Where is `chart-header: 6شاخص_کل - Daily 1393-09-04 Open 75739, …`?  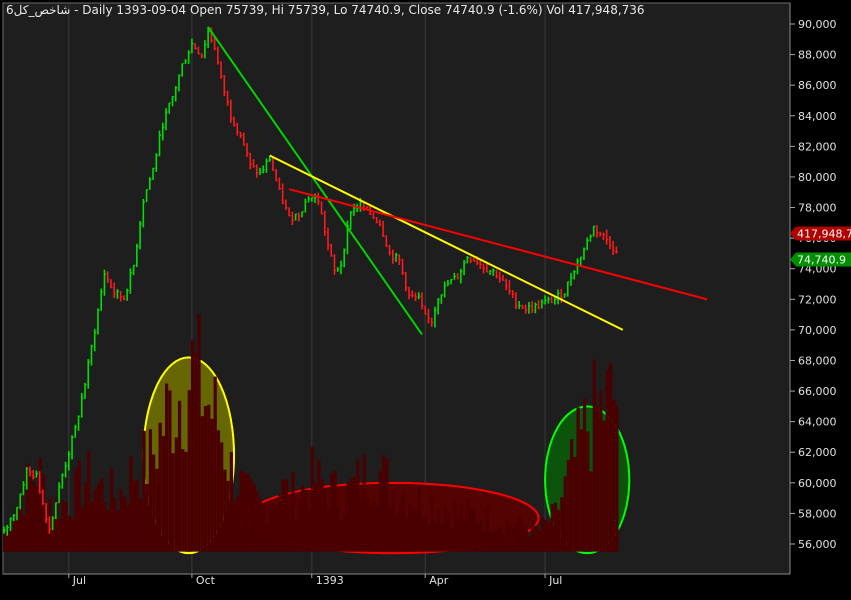 chart-header: 6شاخص_کل - Daily 1393-09-04 Open 75739, … is located at coordinates (325, 10).